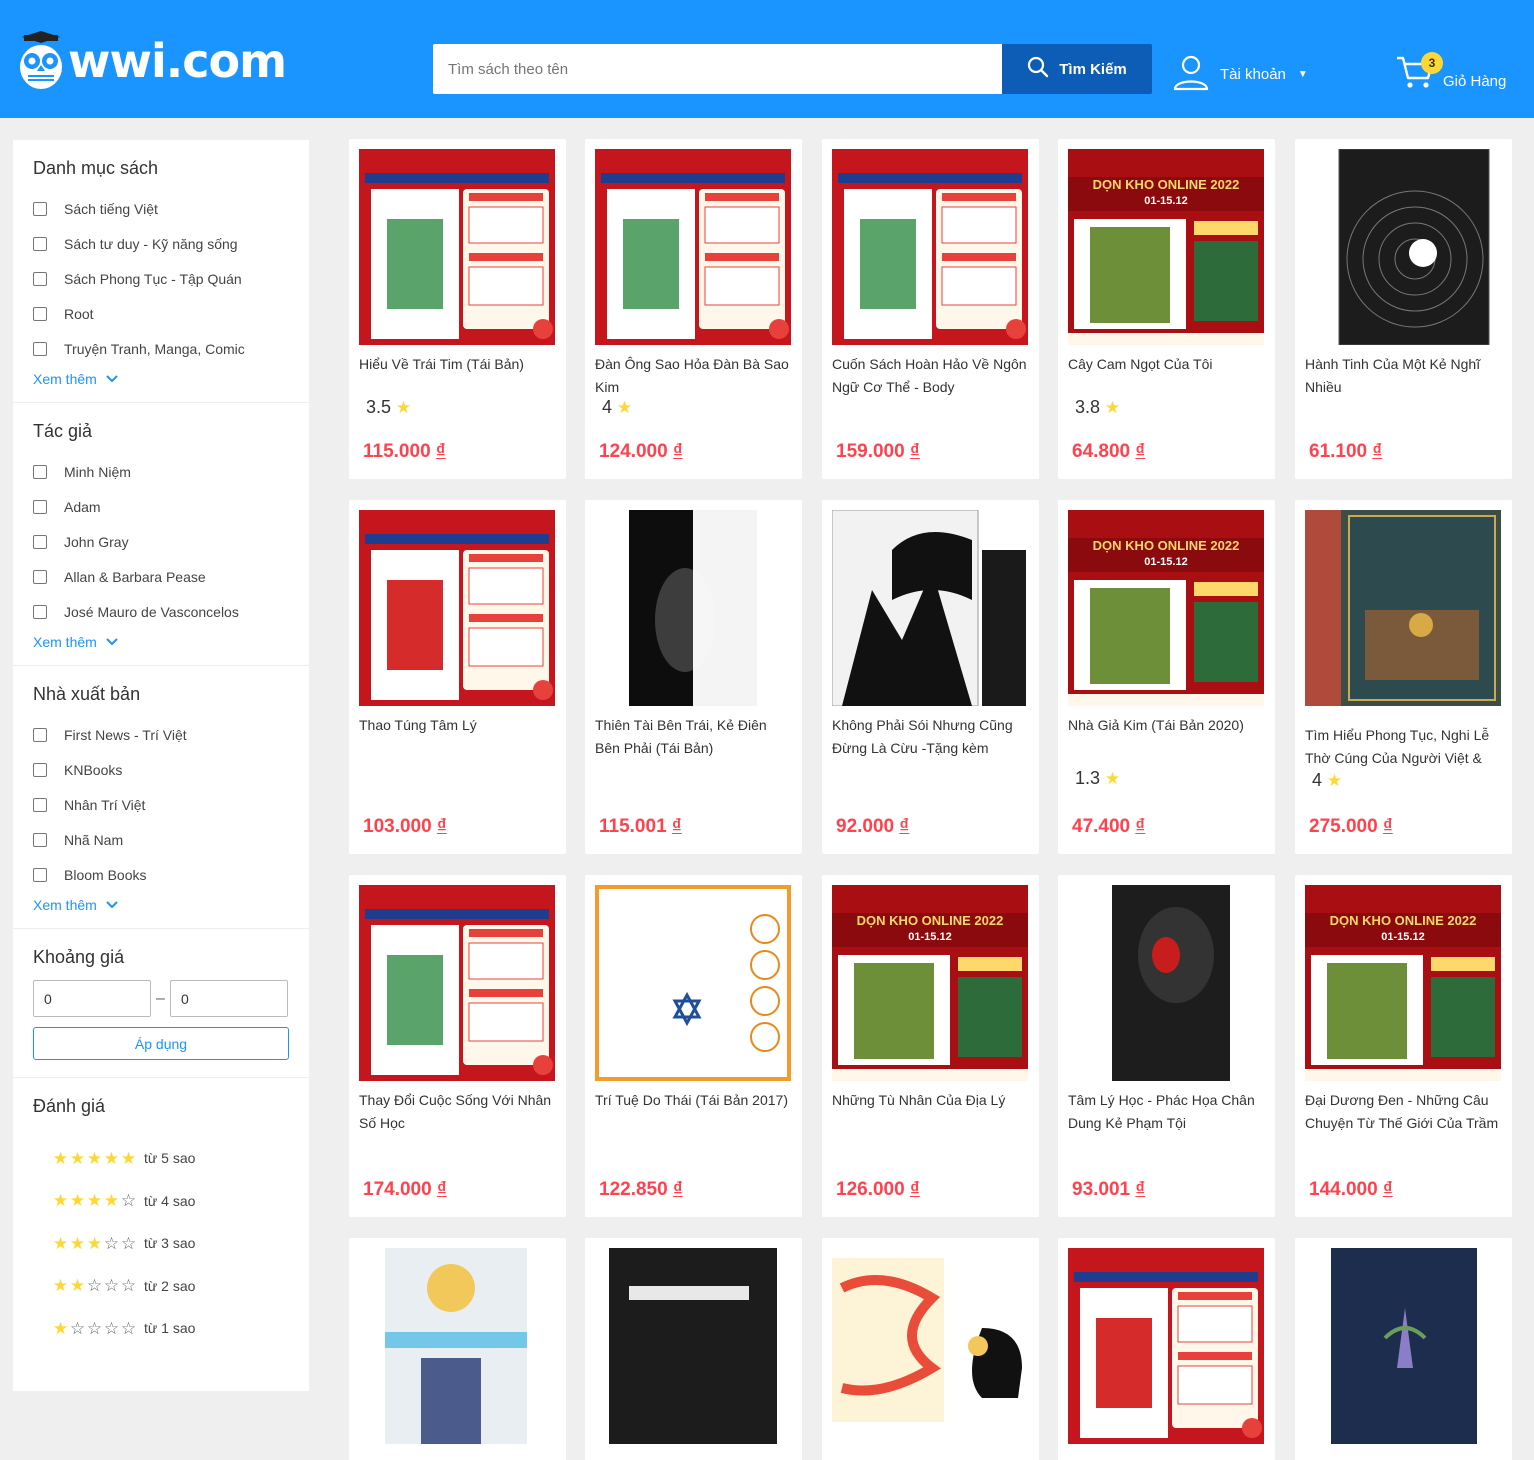  Describe the element at coordinates (161, 541) in the screenshot. I see `author-option: John Gray` at that location.